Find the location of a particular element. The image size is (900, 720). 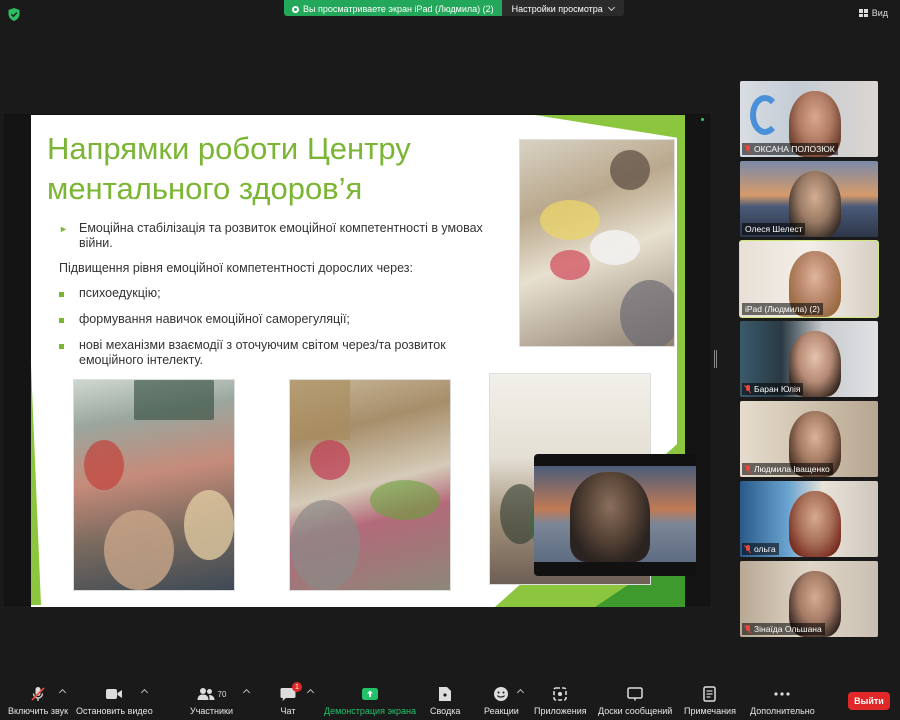

more-dots-icon is located at coordinates (782, 694).